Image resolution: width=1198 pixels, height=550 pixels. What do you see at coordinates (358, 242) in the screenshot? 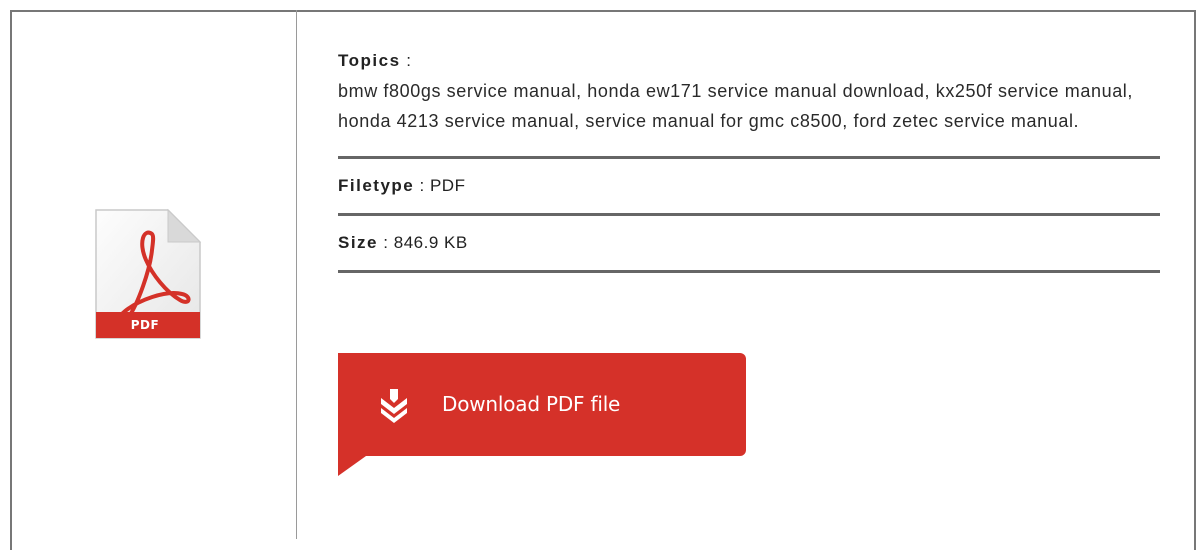
I see `size-label: Size` at bounding box center [358, 242].